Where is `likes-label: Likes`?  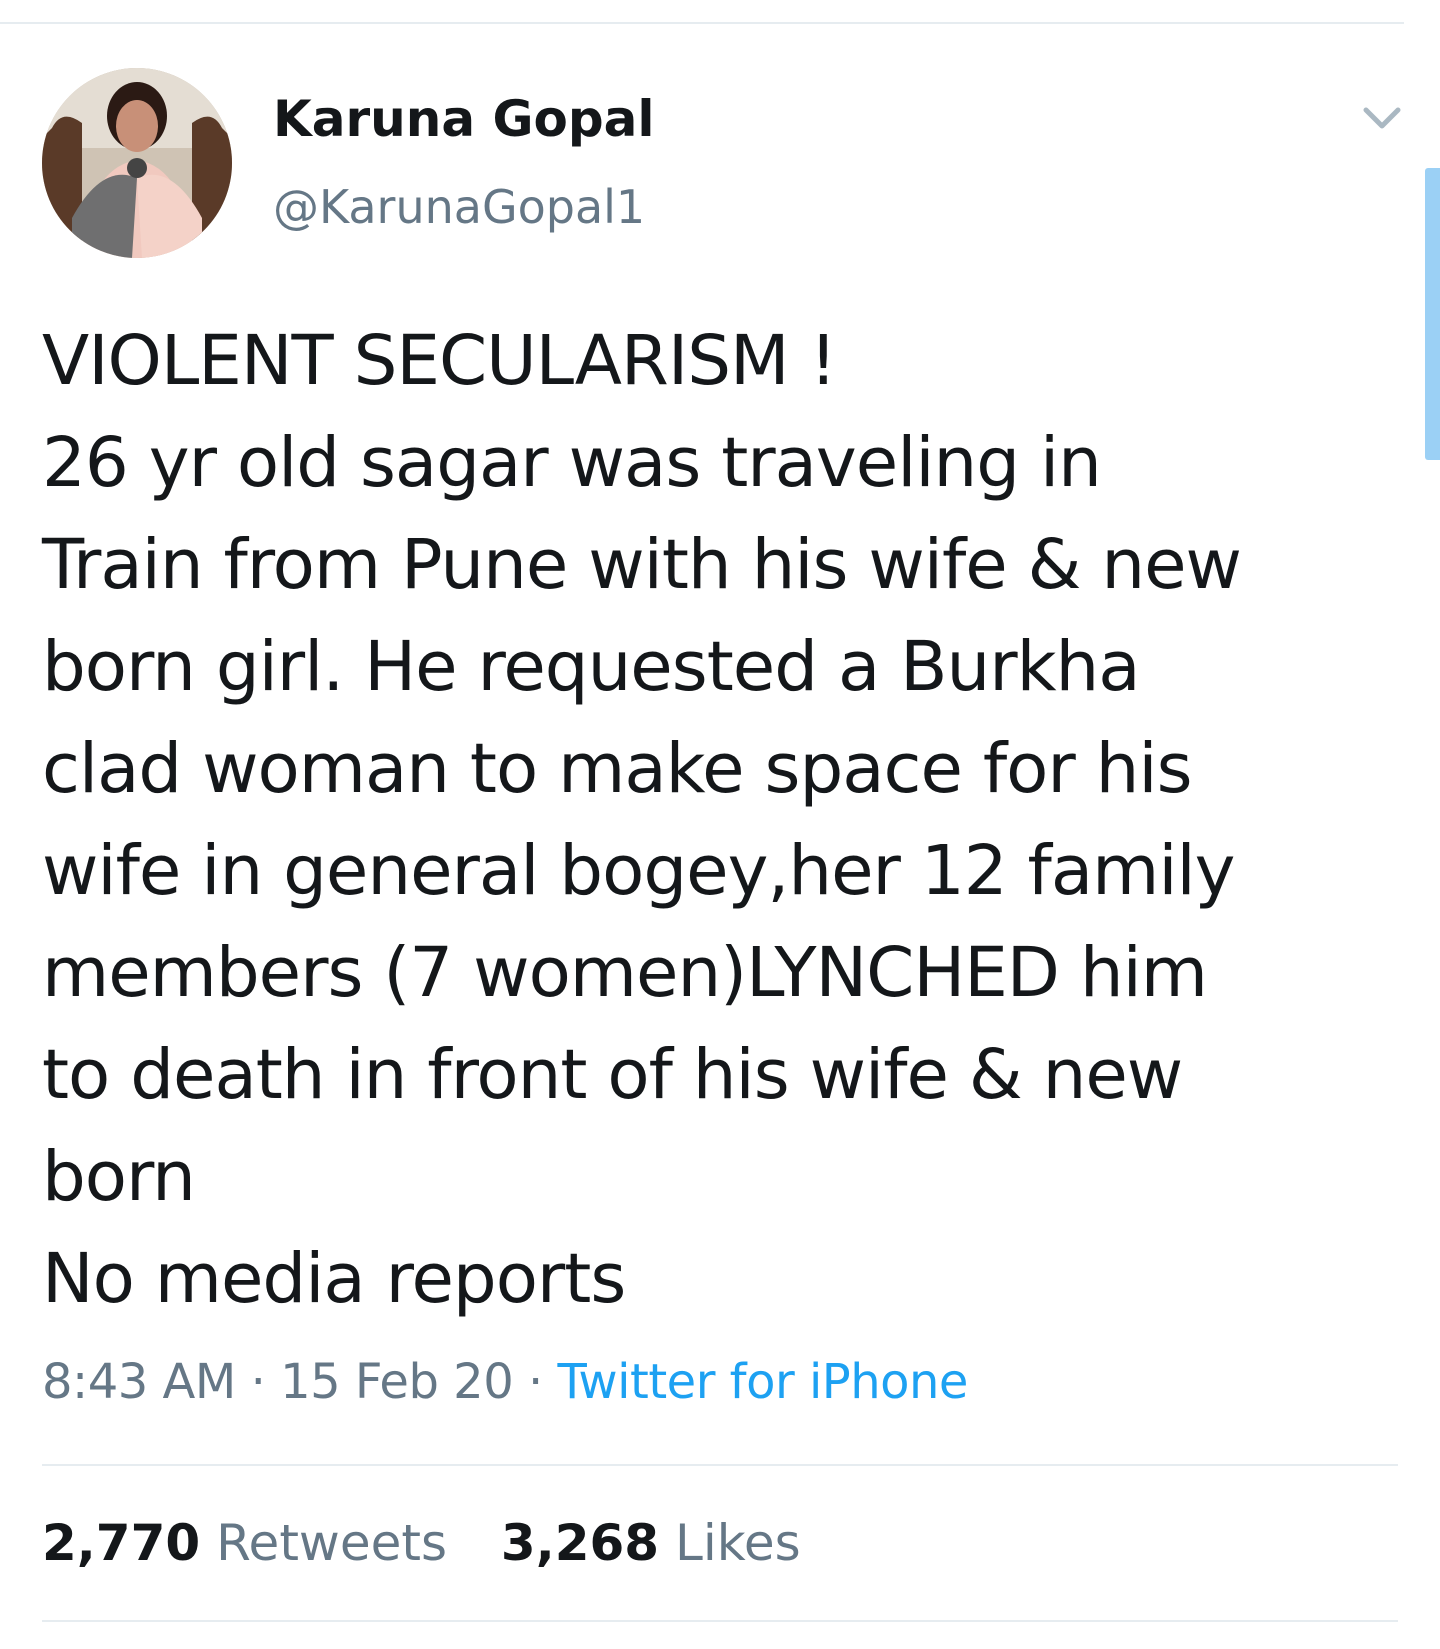 likes-label: Likes is located at coordinates (737, 1543).